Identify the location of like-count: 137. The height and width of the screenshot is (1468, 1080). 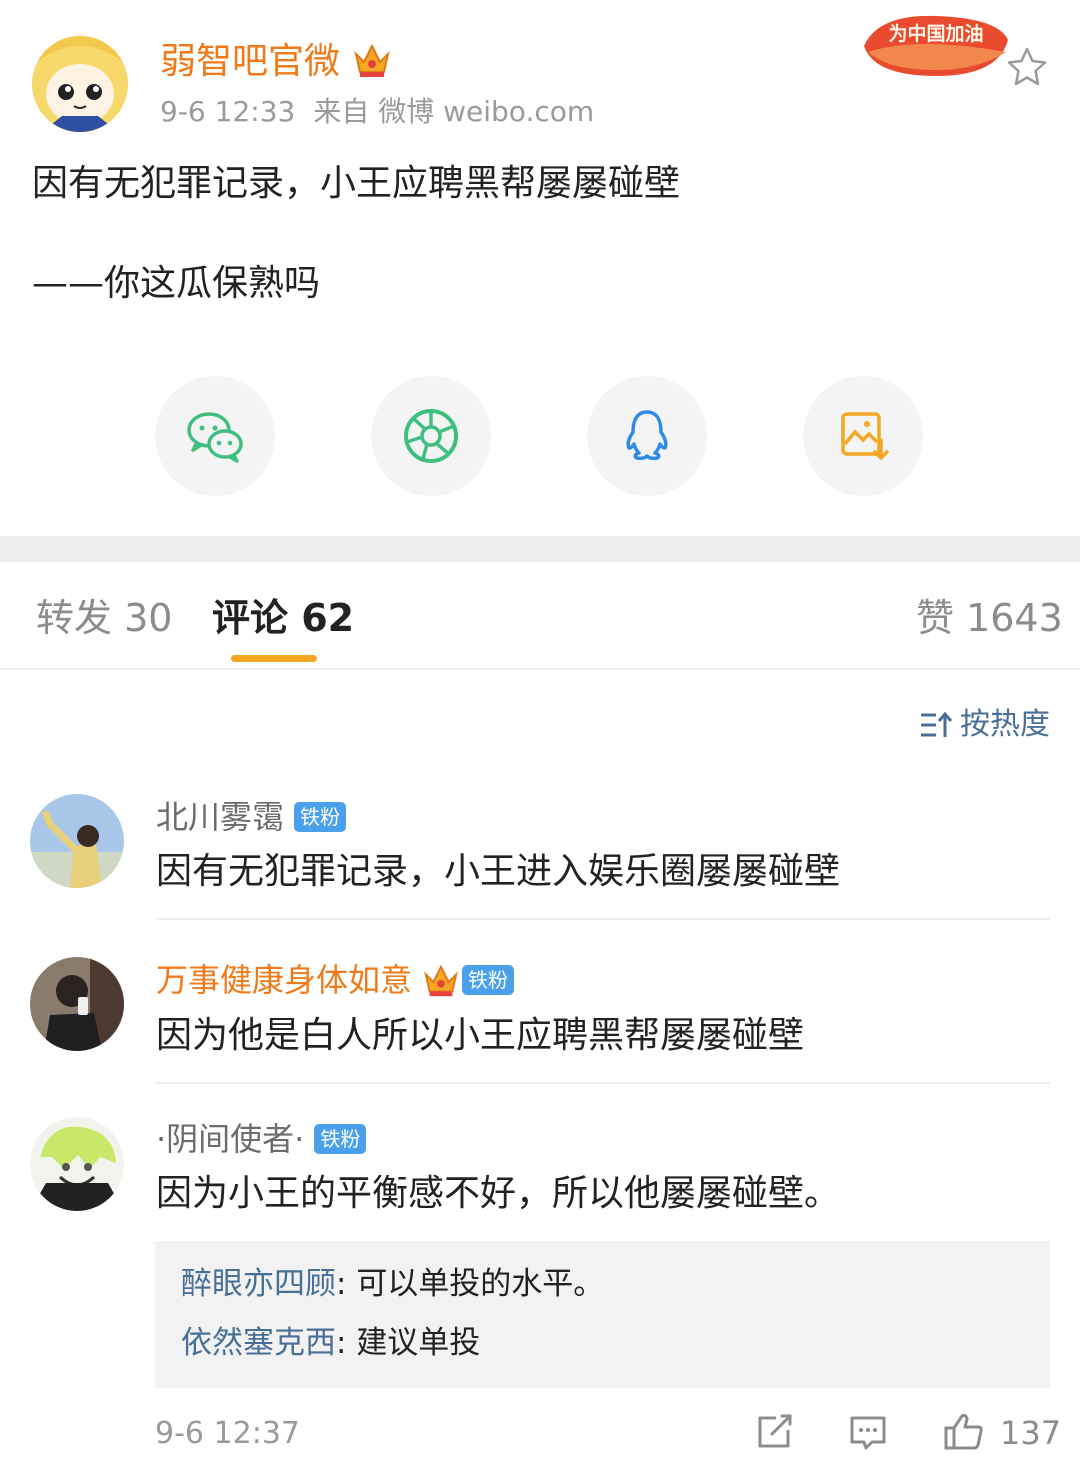
(1031, 1433).